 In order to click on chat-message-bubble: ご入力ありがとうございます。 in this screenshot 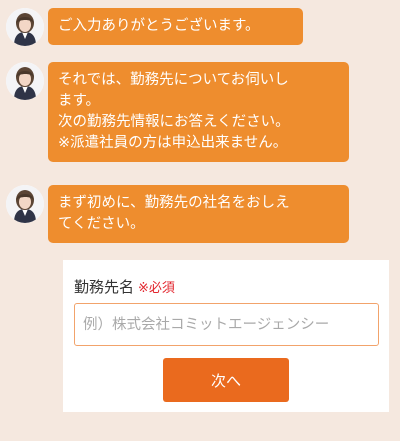, I will do `click(175, 26)`.